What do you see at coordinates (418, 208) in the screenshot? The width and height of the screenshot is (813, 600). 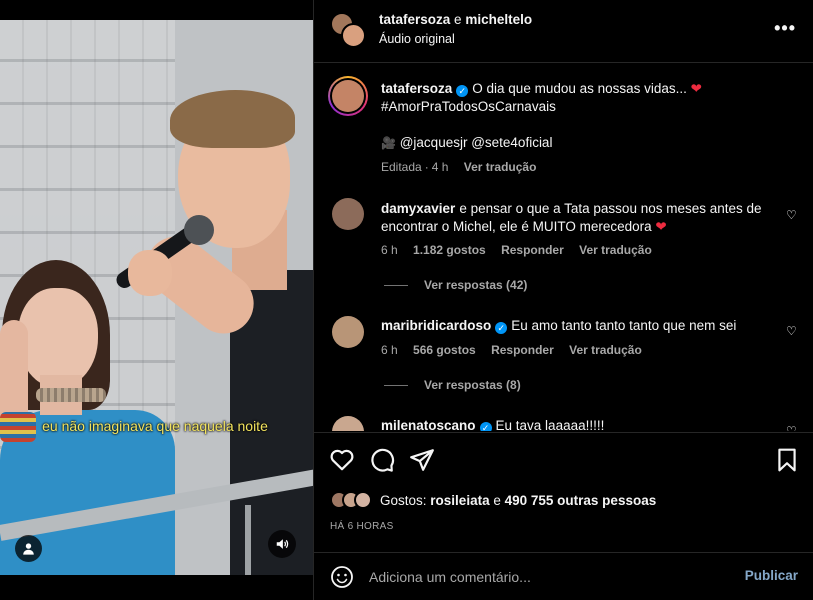 I see `comment-username: damyxavier` at bounding box center [418, 208].